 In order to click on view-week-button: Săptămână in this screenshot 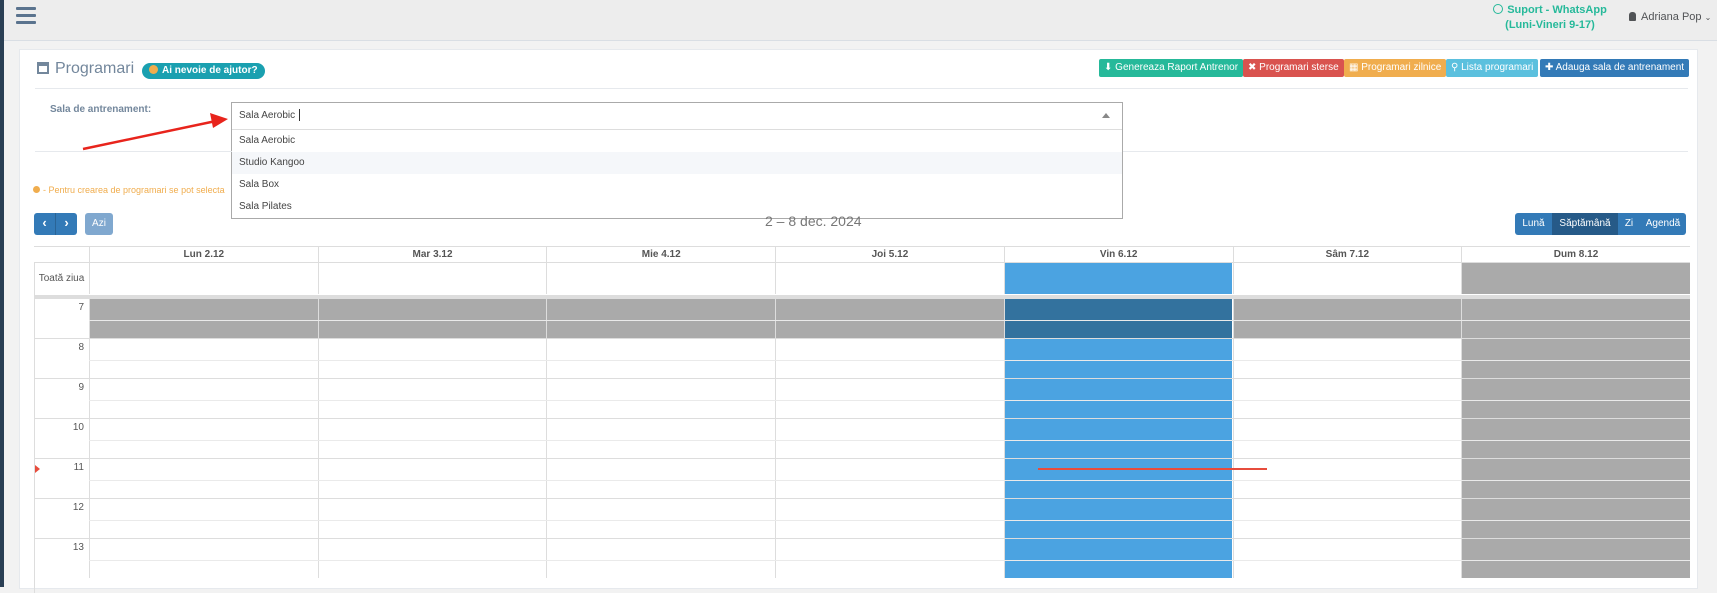, I will do `click(1585, 224)`.